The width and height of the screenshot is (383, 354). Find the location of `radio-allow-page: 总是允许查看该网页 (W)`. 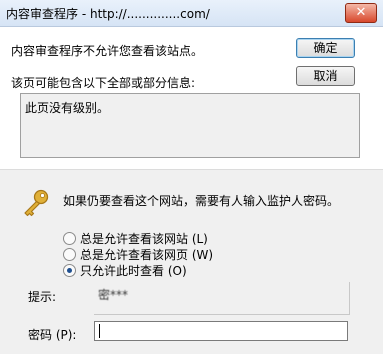

radio-allow-page: 总是允许查看该网页 (W) is located at coordinates (138, 254).